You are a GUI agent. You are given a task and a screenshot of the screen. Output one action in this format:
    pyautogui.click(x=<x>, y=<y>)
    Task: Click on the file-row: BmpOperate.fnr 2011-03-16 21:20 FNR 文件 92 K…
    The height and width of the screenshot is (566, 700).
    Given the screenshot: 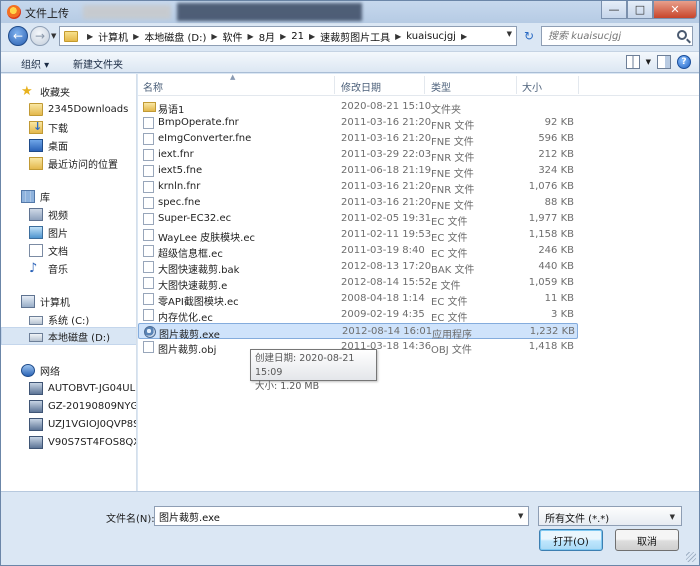 What is the action you would take?
    pyautogui.click(x=358, y=123)
    